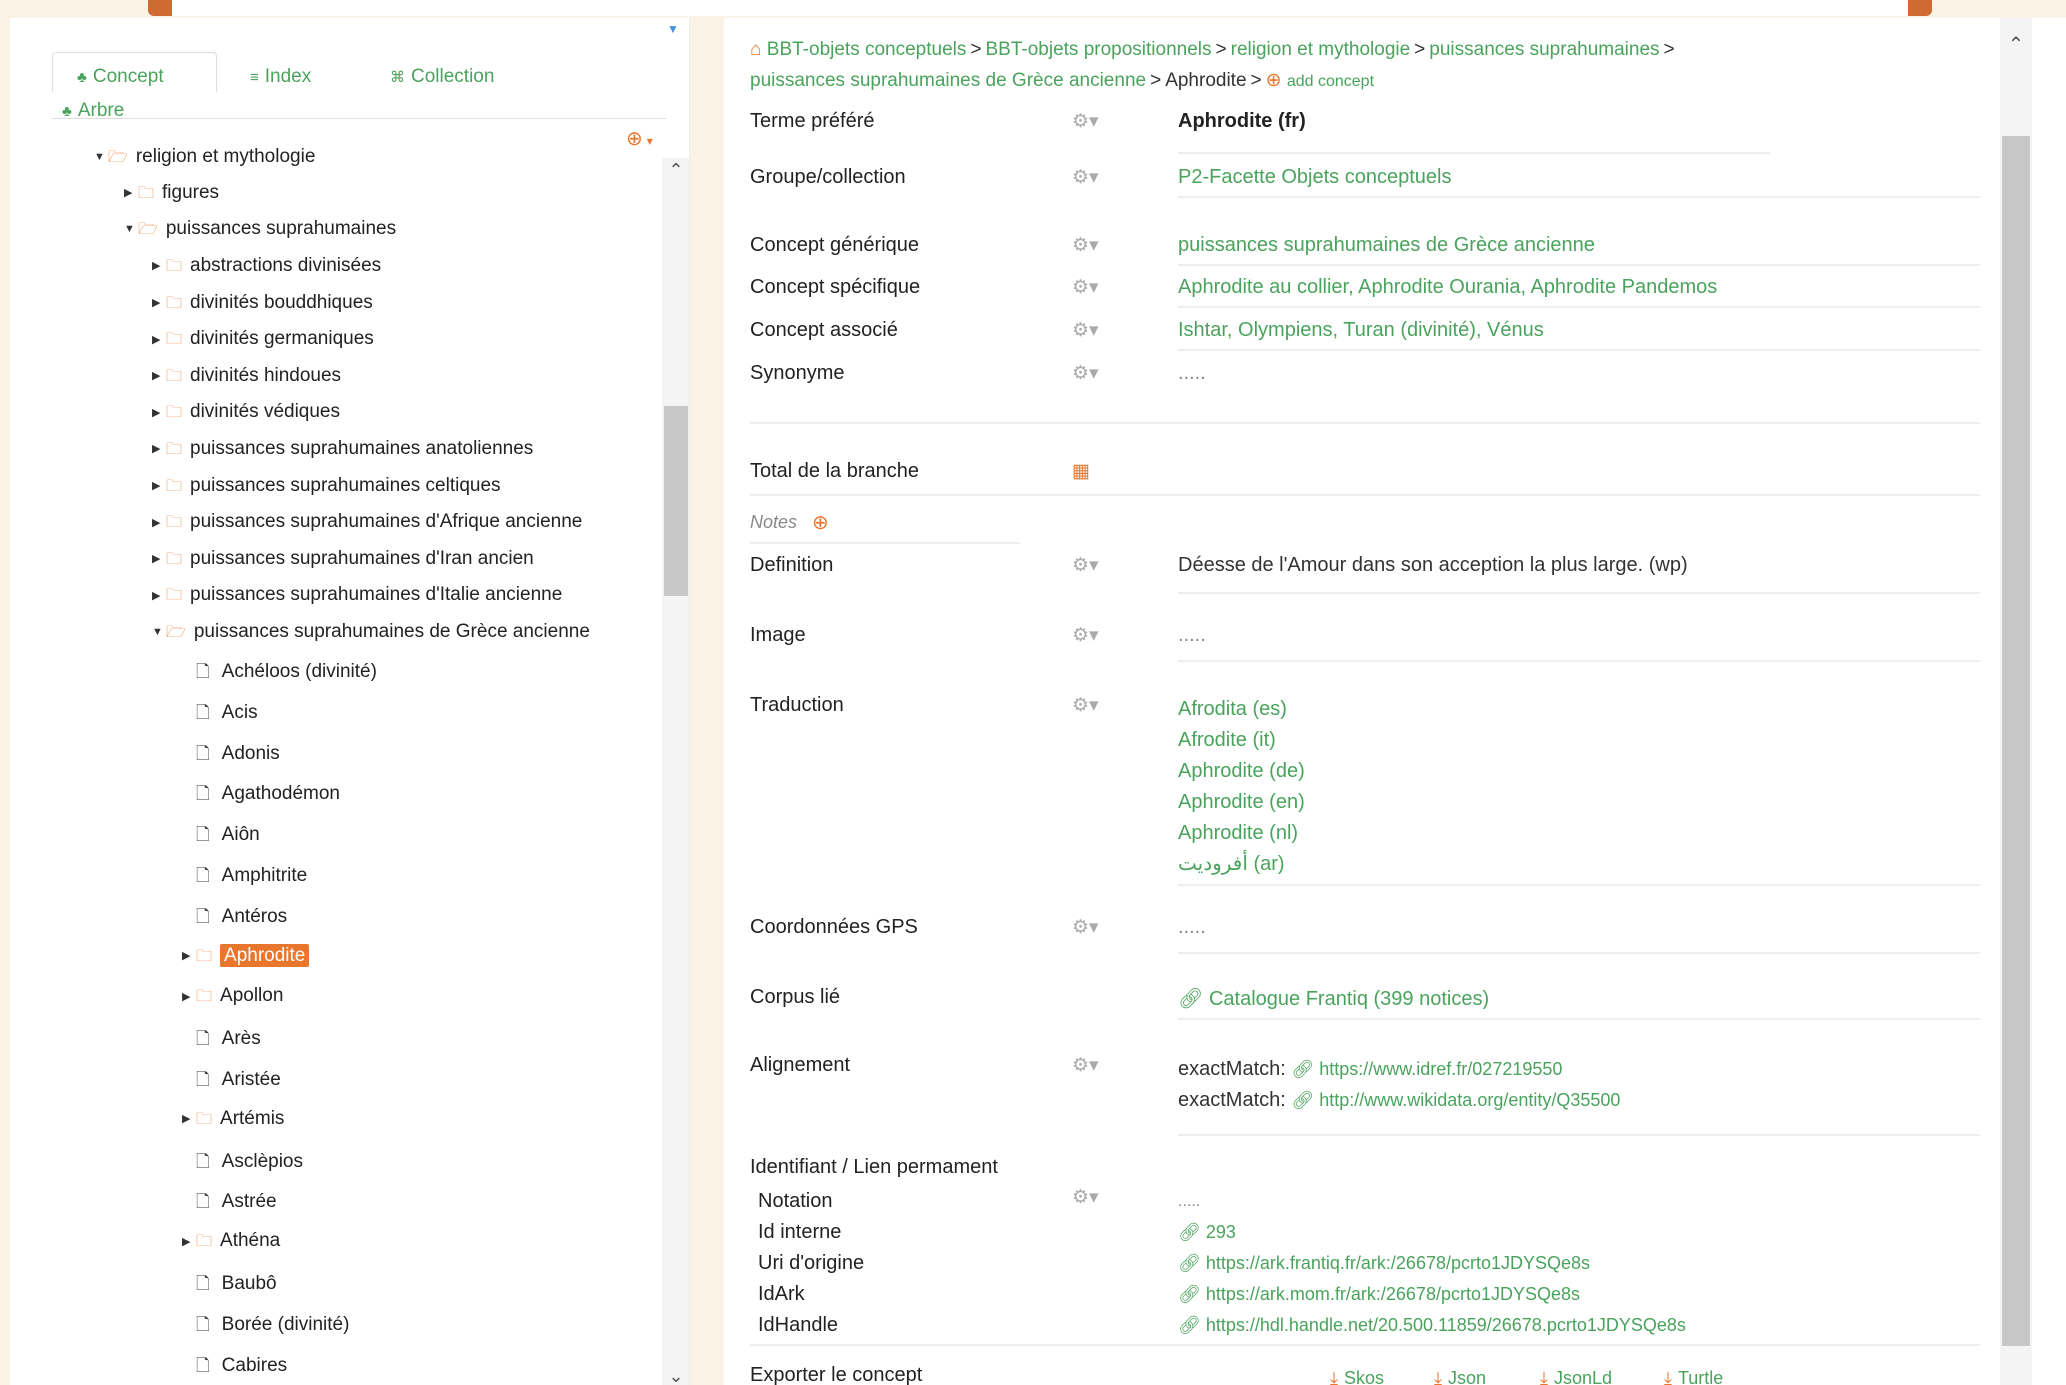 This screenshot has width=2066, height=1385. Describe the element at coordinates (231, 755) in the screenshot. I see `tree-node: 🗋 Adonis` at that location.